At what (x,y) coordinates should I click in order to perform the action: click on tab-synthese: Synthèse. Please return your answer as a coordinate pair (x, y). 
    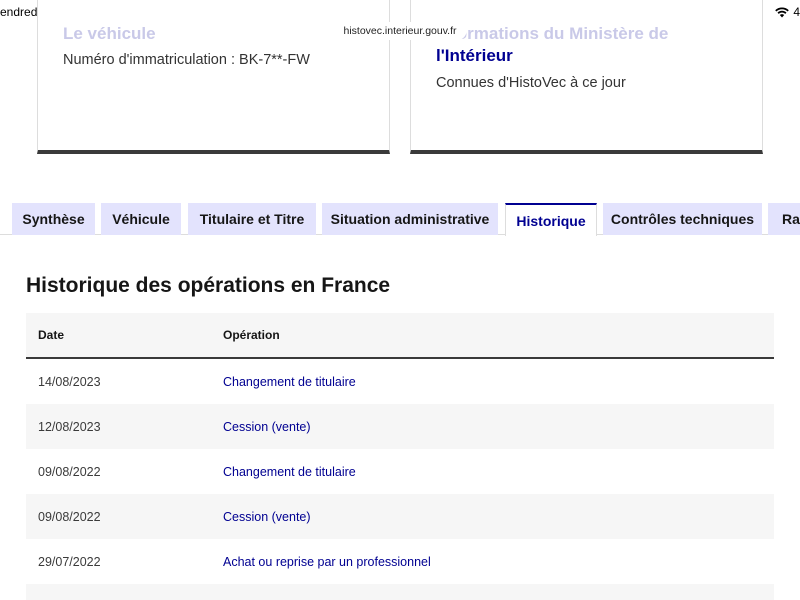
    Looking at the image, I should click on (53, 219).